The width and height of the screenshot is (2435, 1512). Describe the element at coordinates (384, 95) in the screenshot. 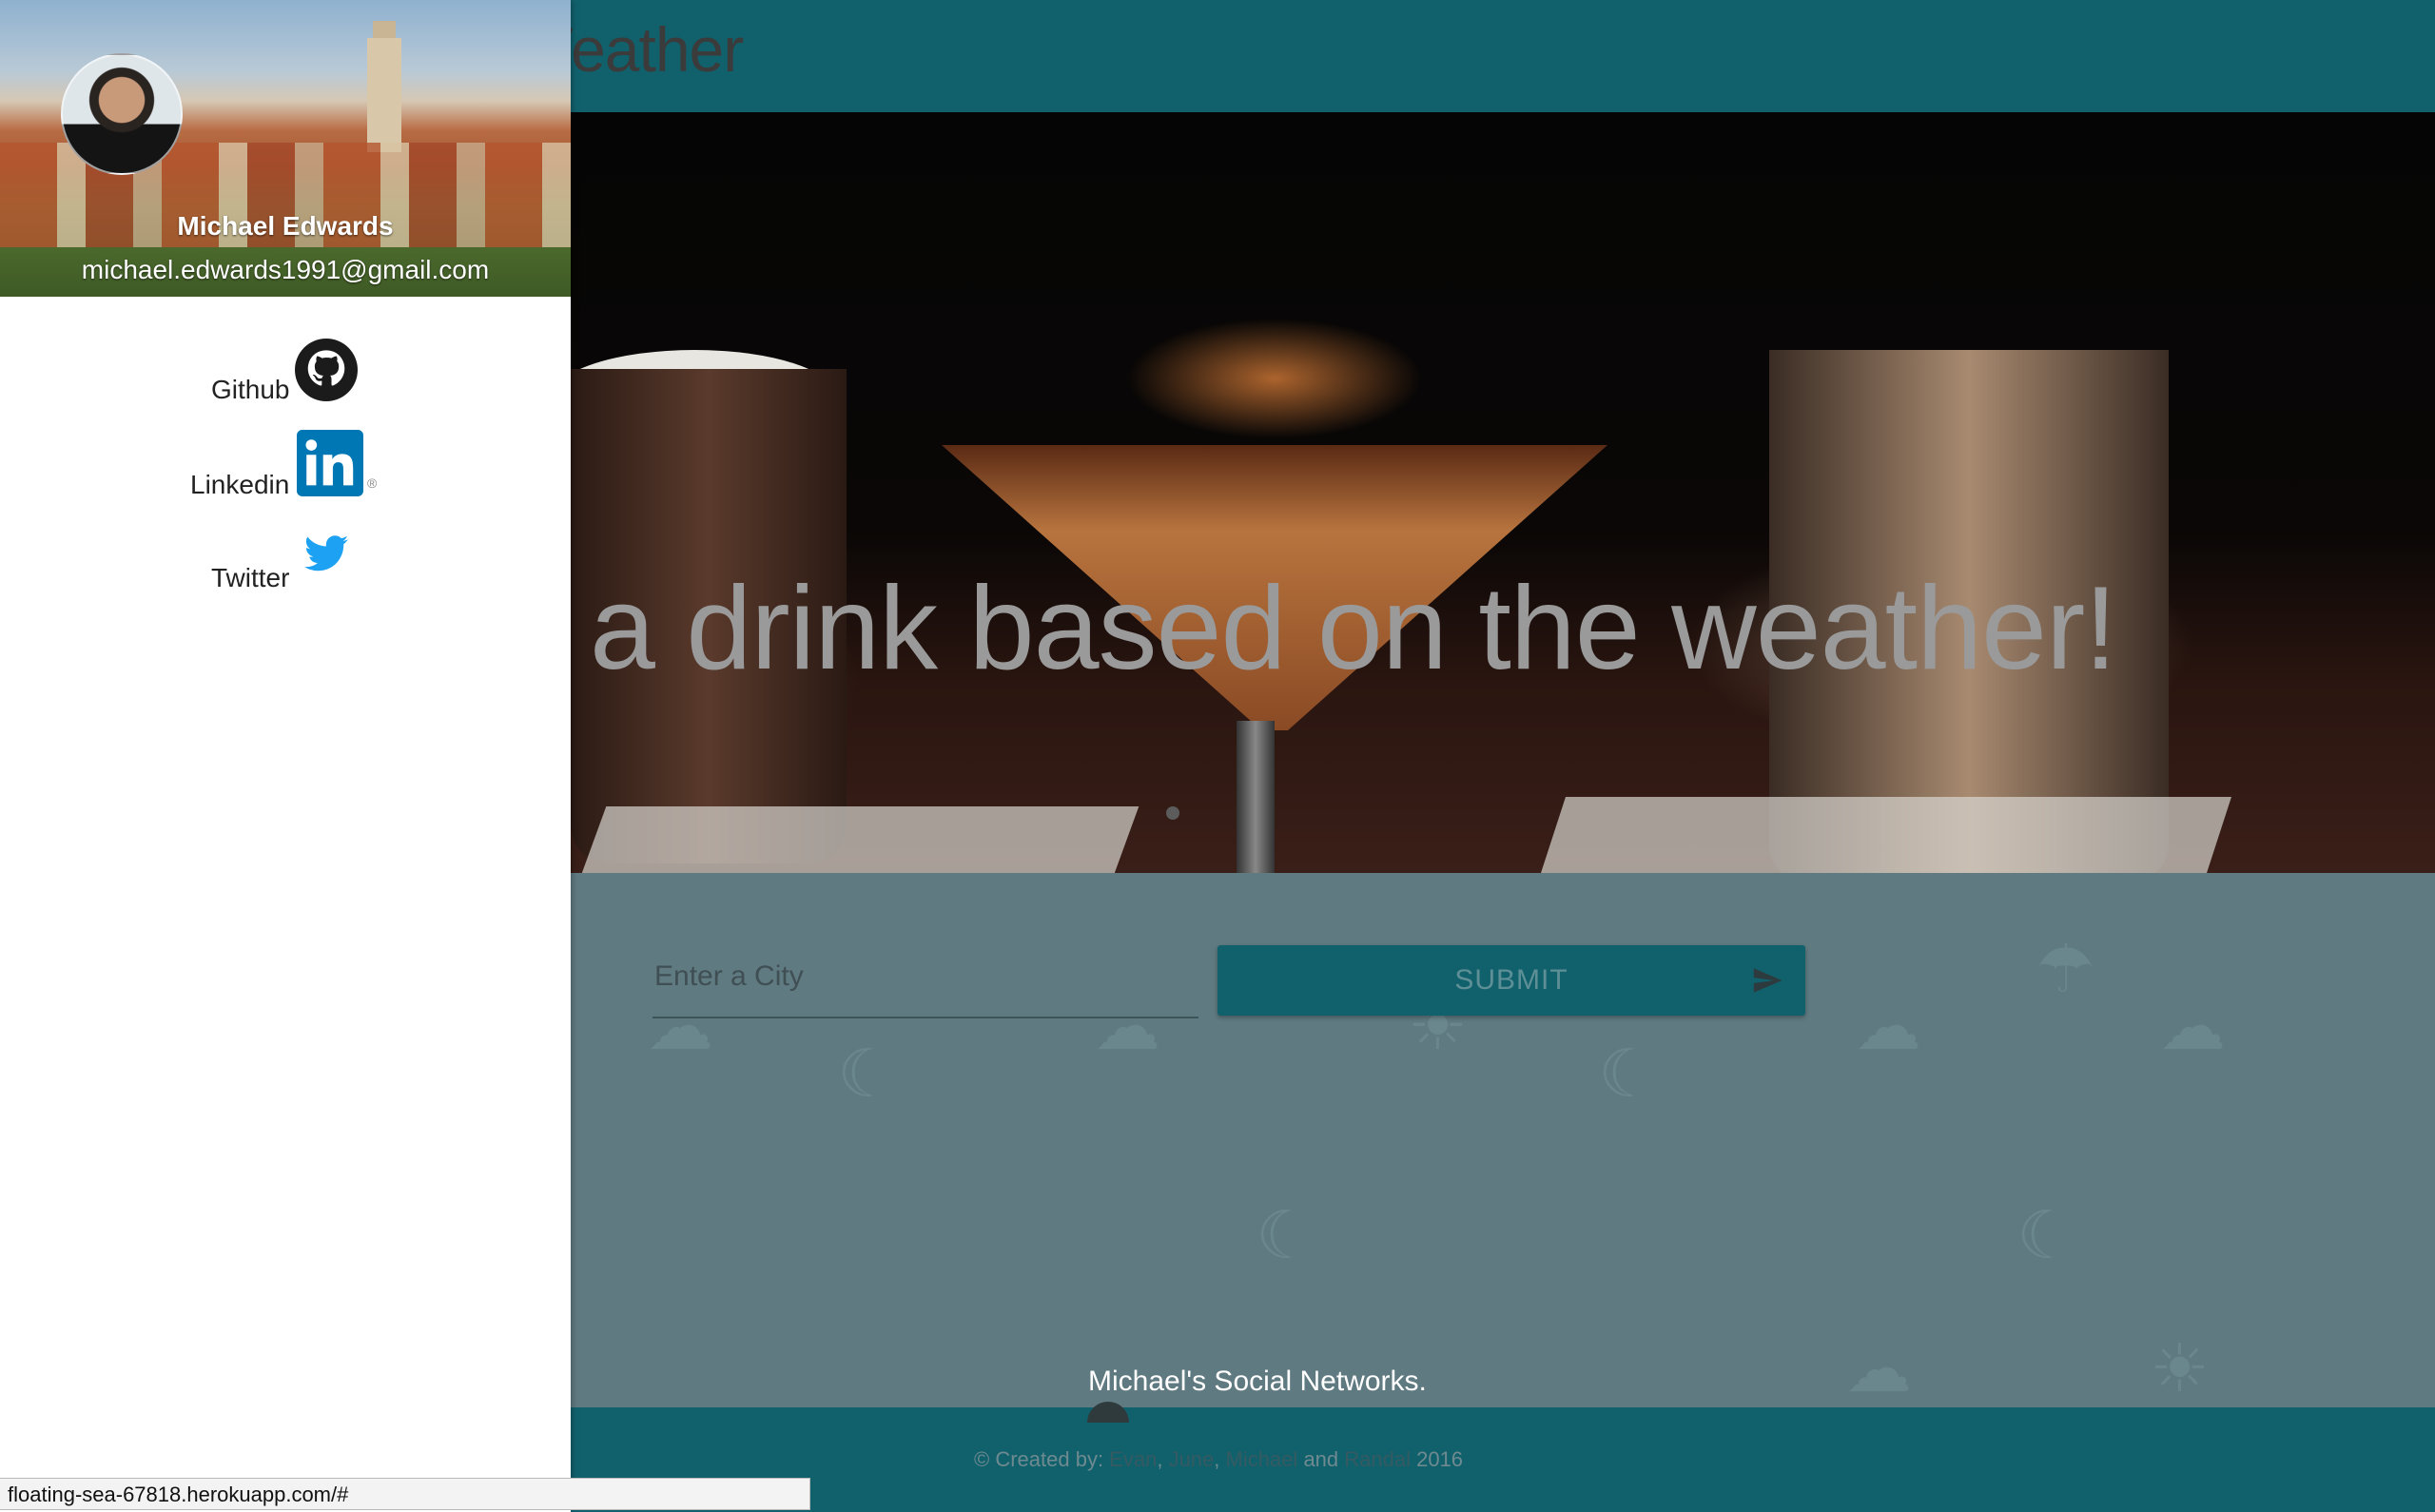

I see `background-tower` at that location.